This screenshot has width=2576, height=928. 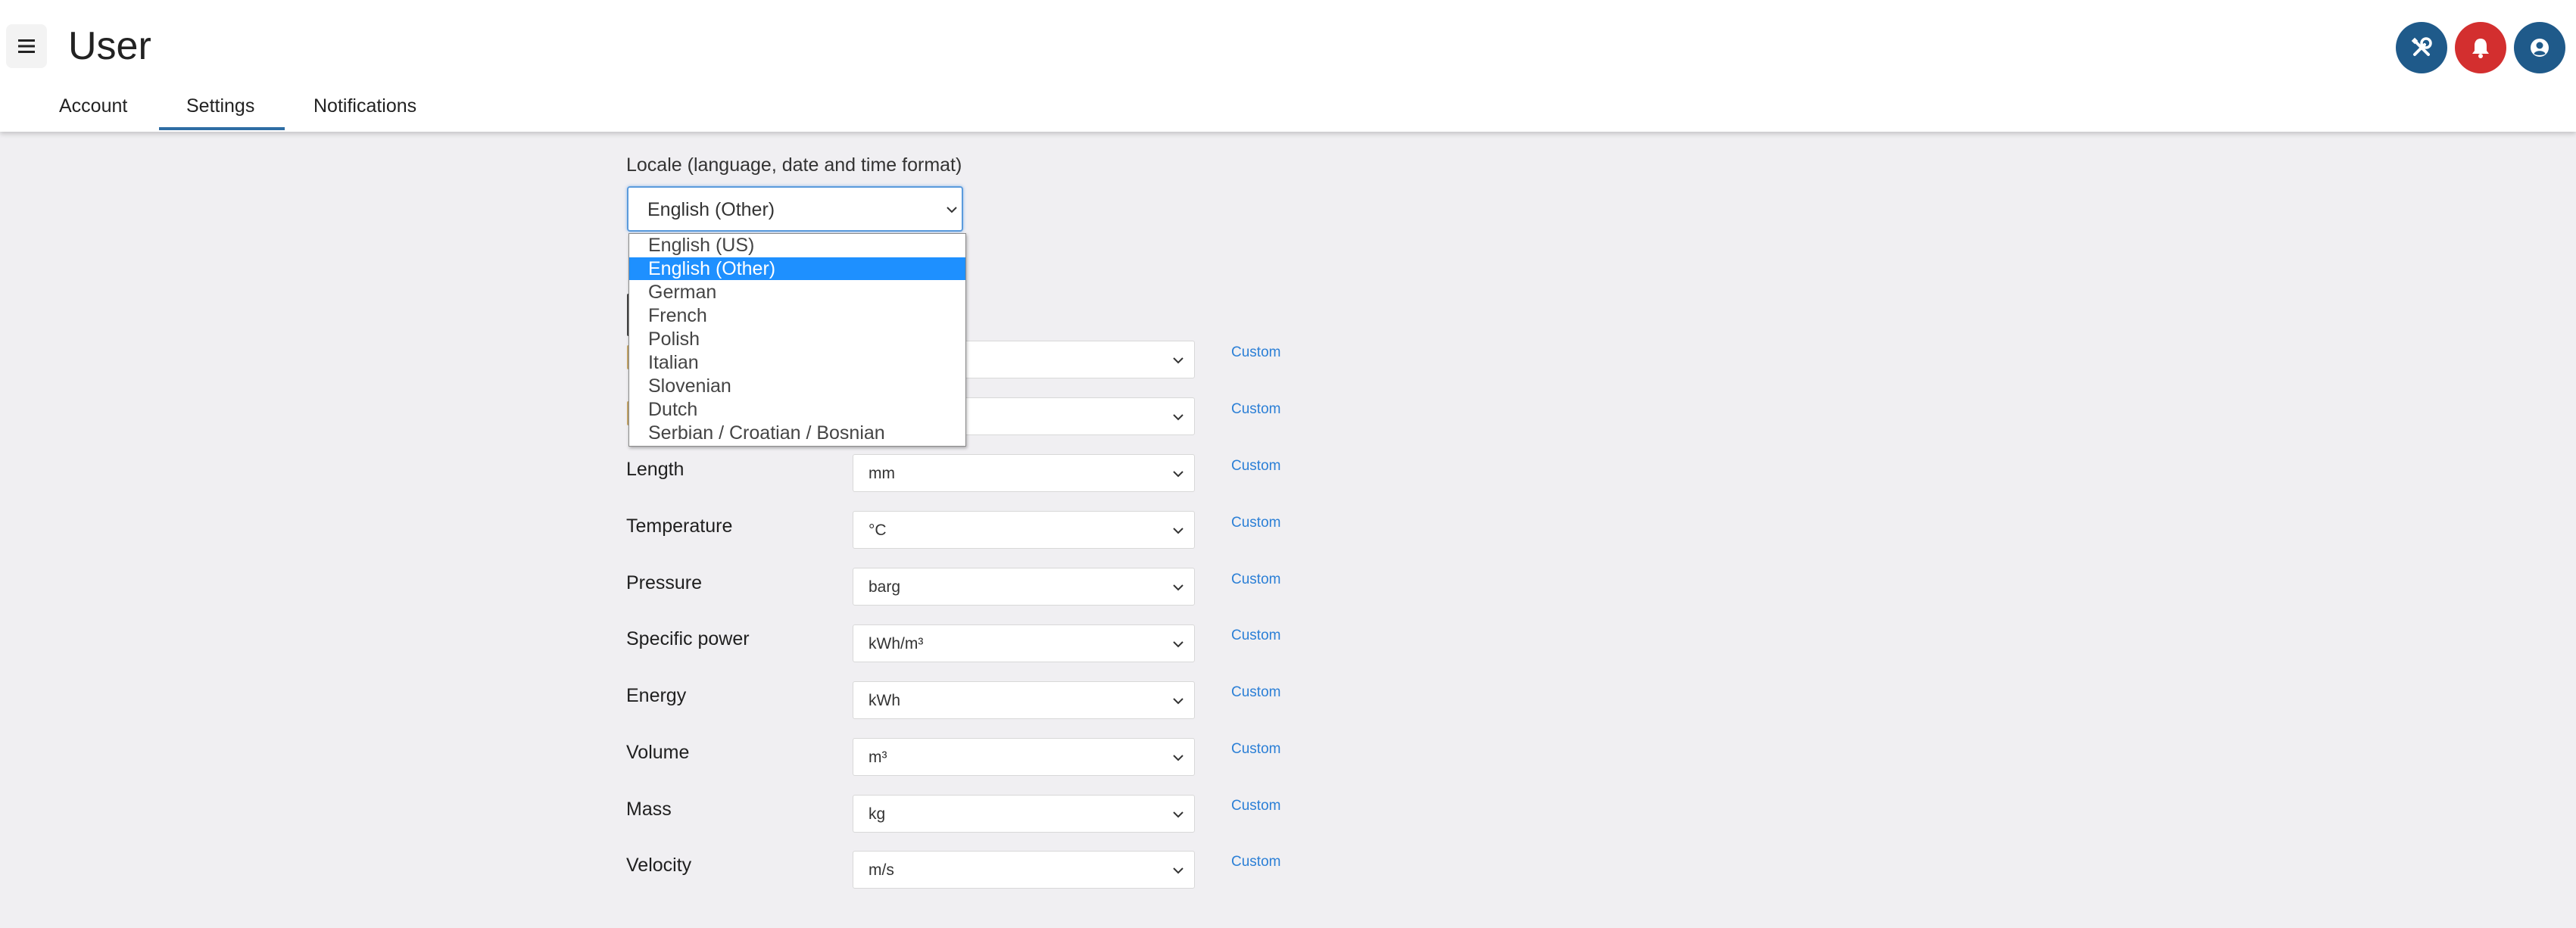 I want to click on locale-option: Italian, so click(x=797, y=362).